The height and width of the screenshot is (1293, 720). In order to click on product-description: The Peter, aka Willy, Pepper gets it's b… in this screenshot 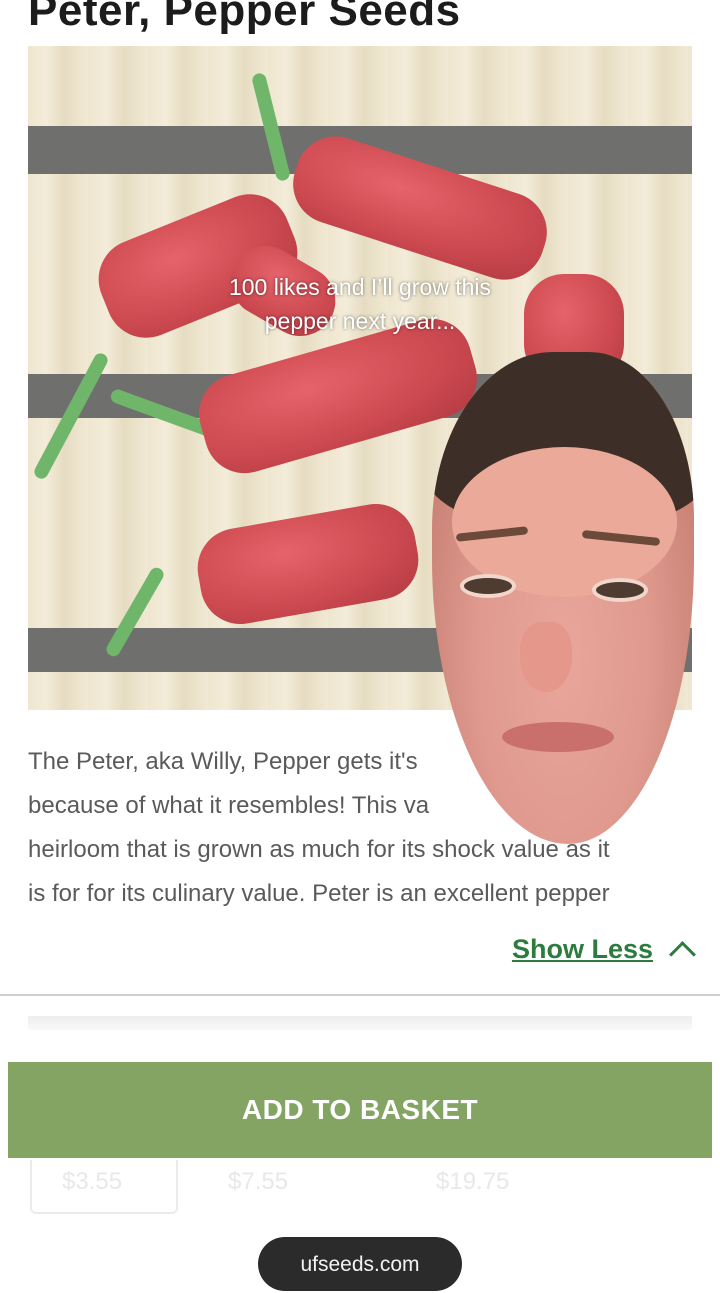, I will do `click(358, 828)`.